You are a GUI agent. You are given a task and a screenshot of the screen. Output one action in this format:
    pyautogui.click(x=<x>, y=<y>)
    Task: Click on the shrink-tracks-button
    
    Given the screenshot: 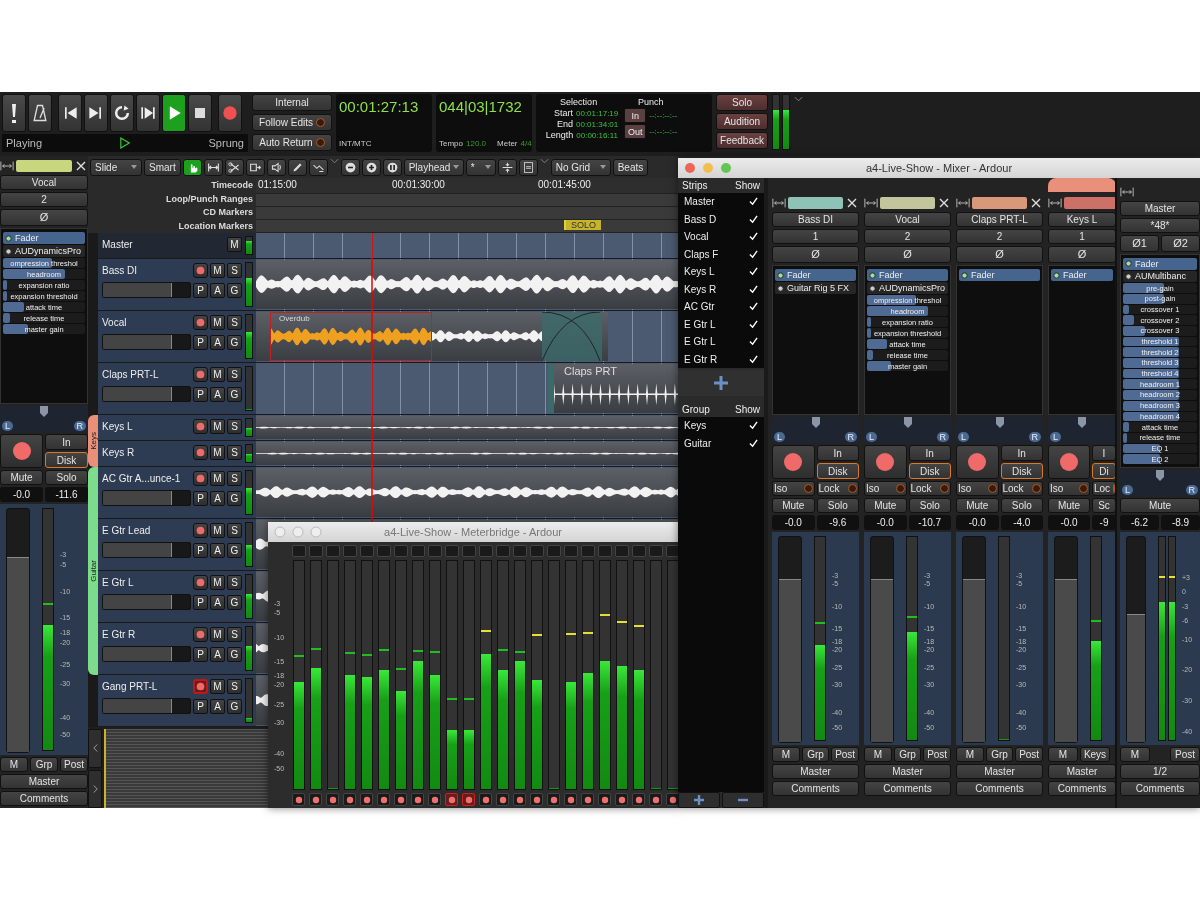 What is the action you would take?
    pyautogui.click(x=507, y=167)
    